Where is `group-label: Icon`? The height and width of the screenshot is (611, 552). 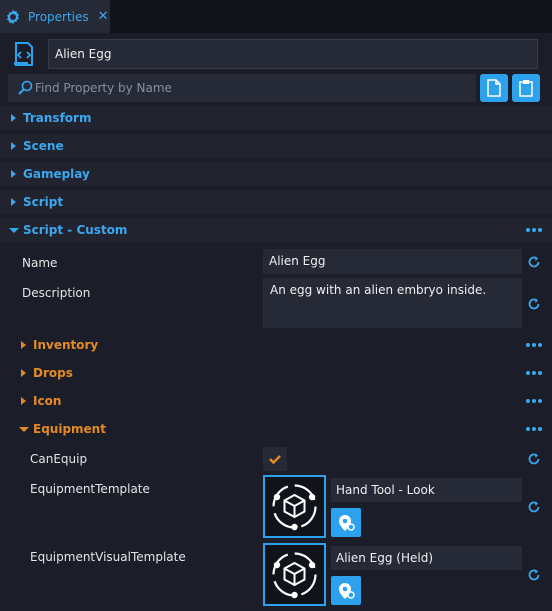
group-label: Icon is located at coordinates (47, 401).